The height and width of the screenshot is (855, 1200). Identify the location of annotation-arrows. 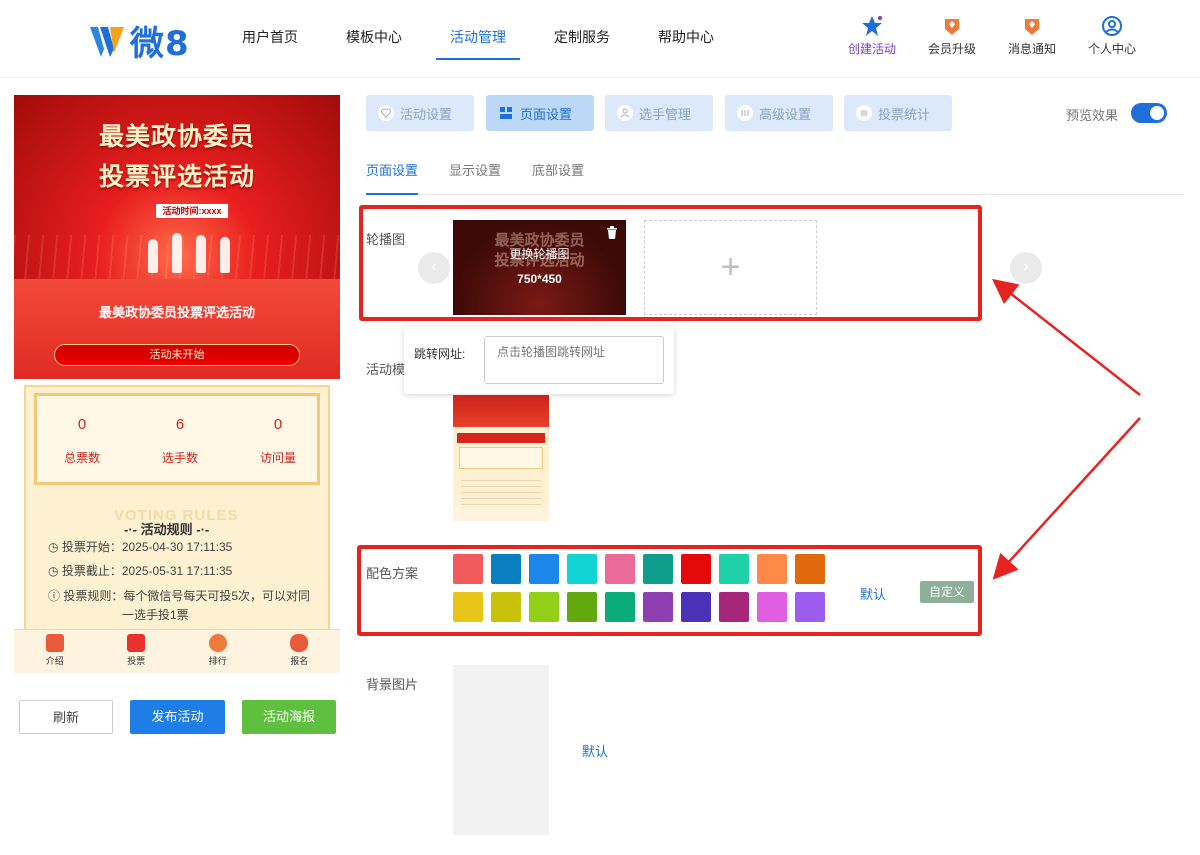
(1066, 429).